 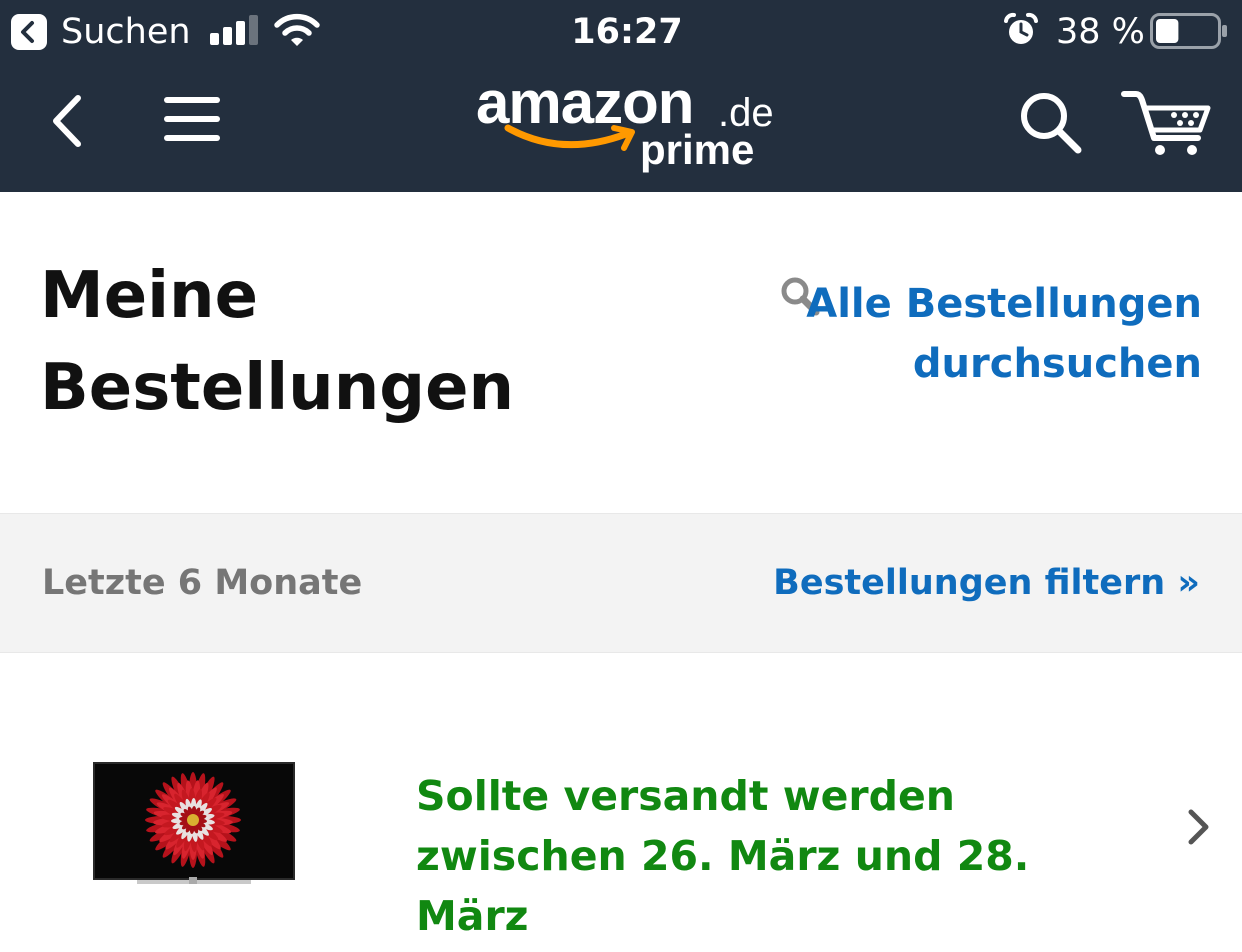 I want to click on logo-smile-icon, so click(x=569, y=137).